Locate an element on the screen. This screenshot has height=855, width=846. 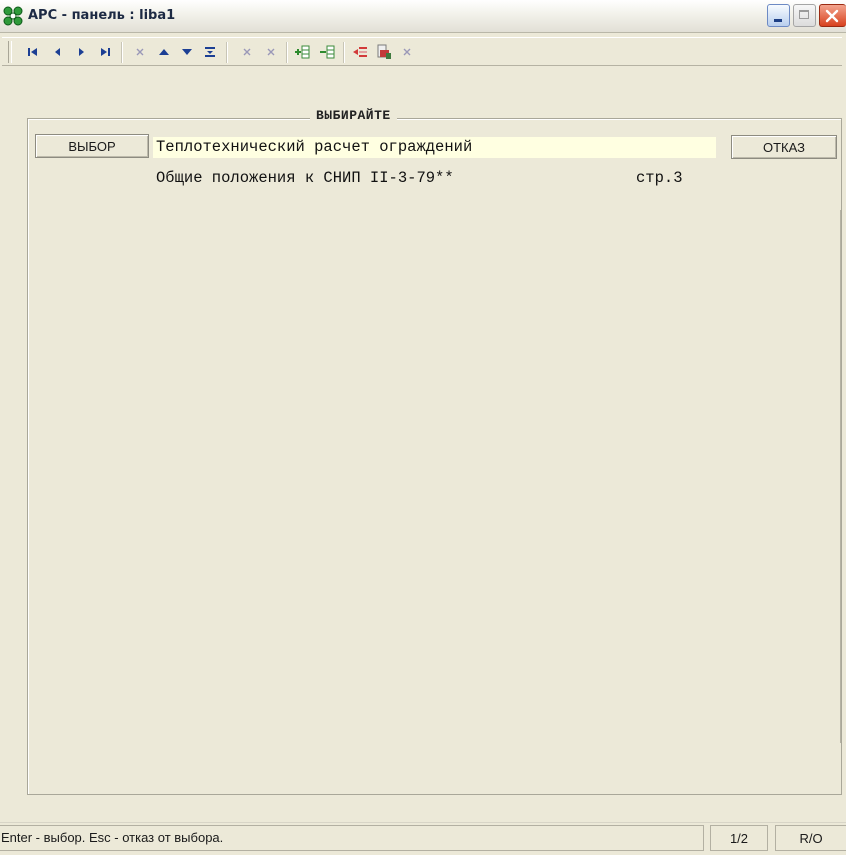
next-record-icon is located at coordinates (81, 52).